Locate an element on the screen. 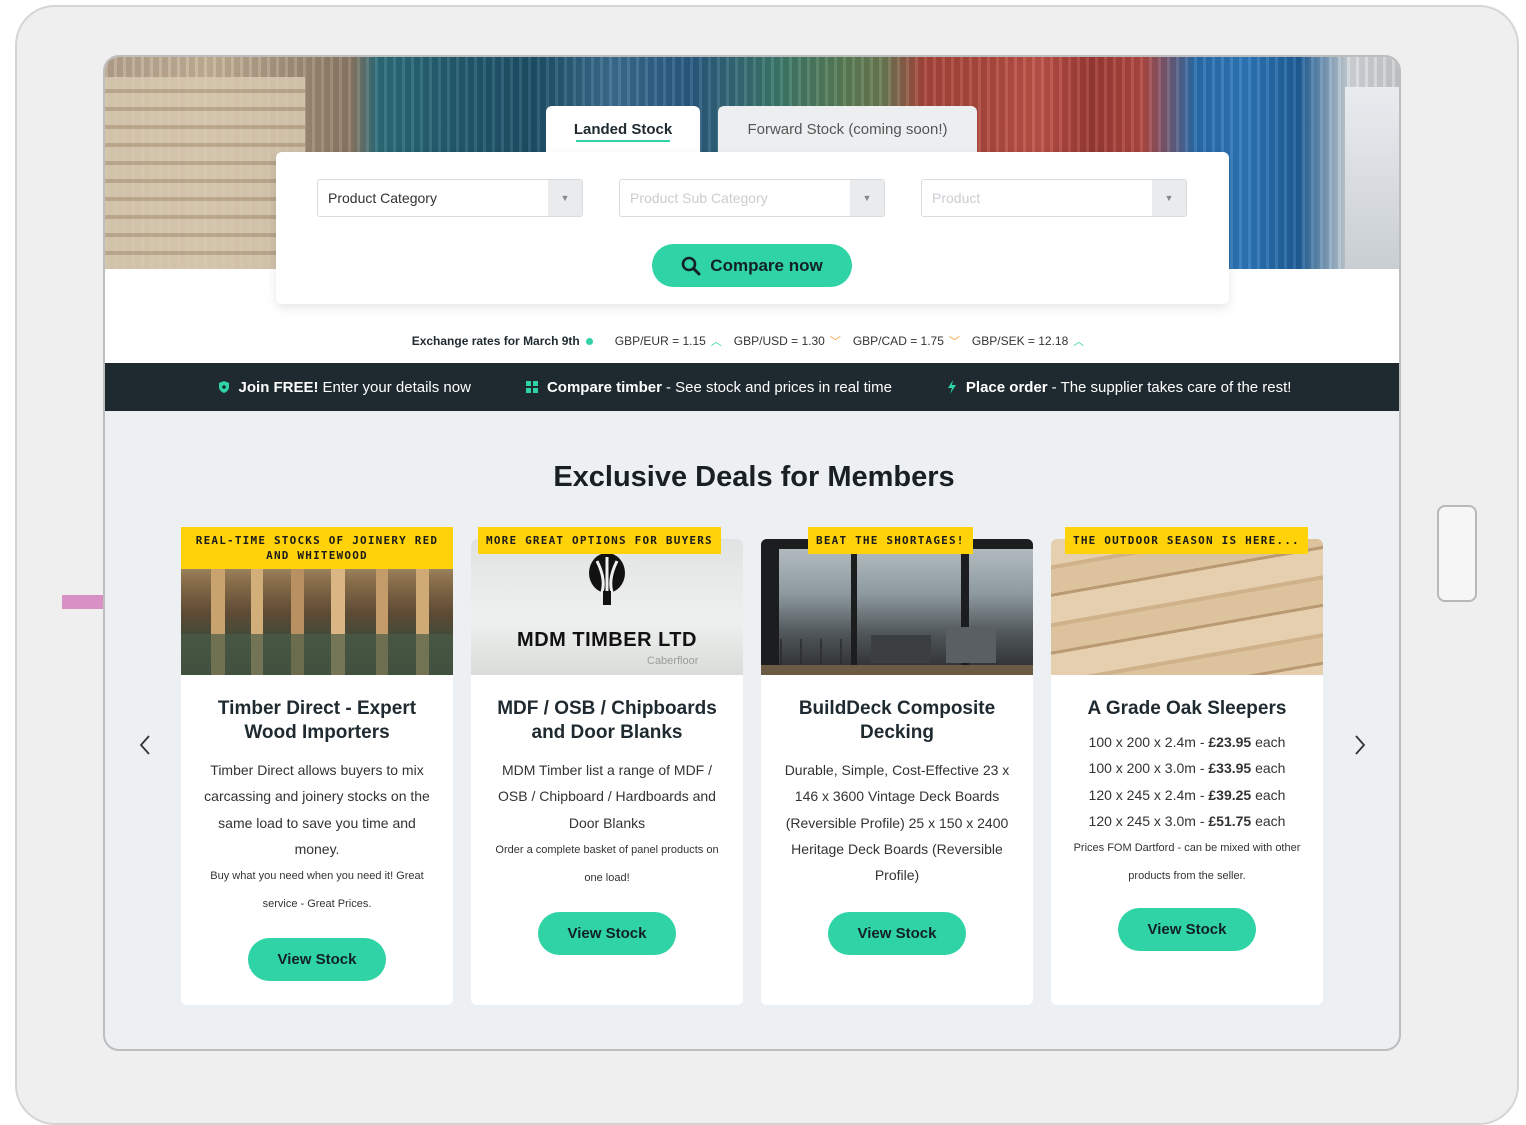 The width and height of the screenshot is (1526, 1125). bolt-icon is located at coordinates (951, 387).